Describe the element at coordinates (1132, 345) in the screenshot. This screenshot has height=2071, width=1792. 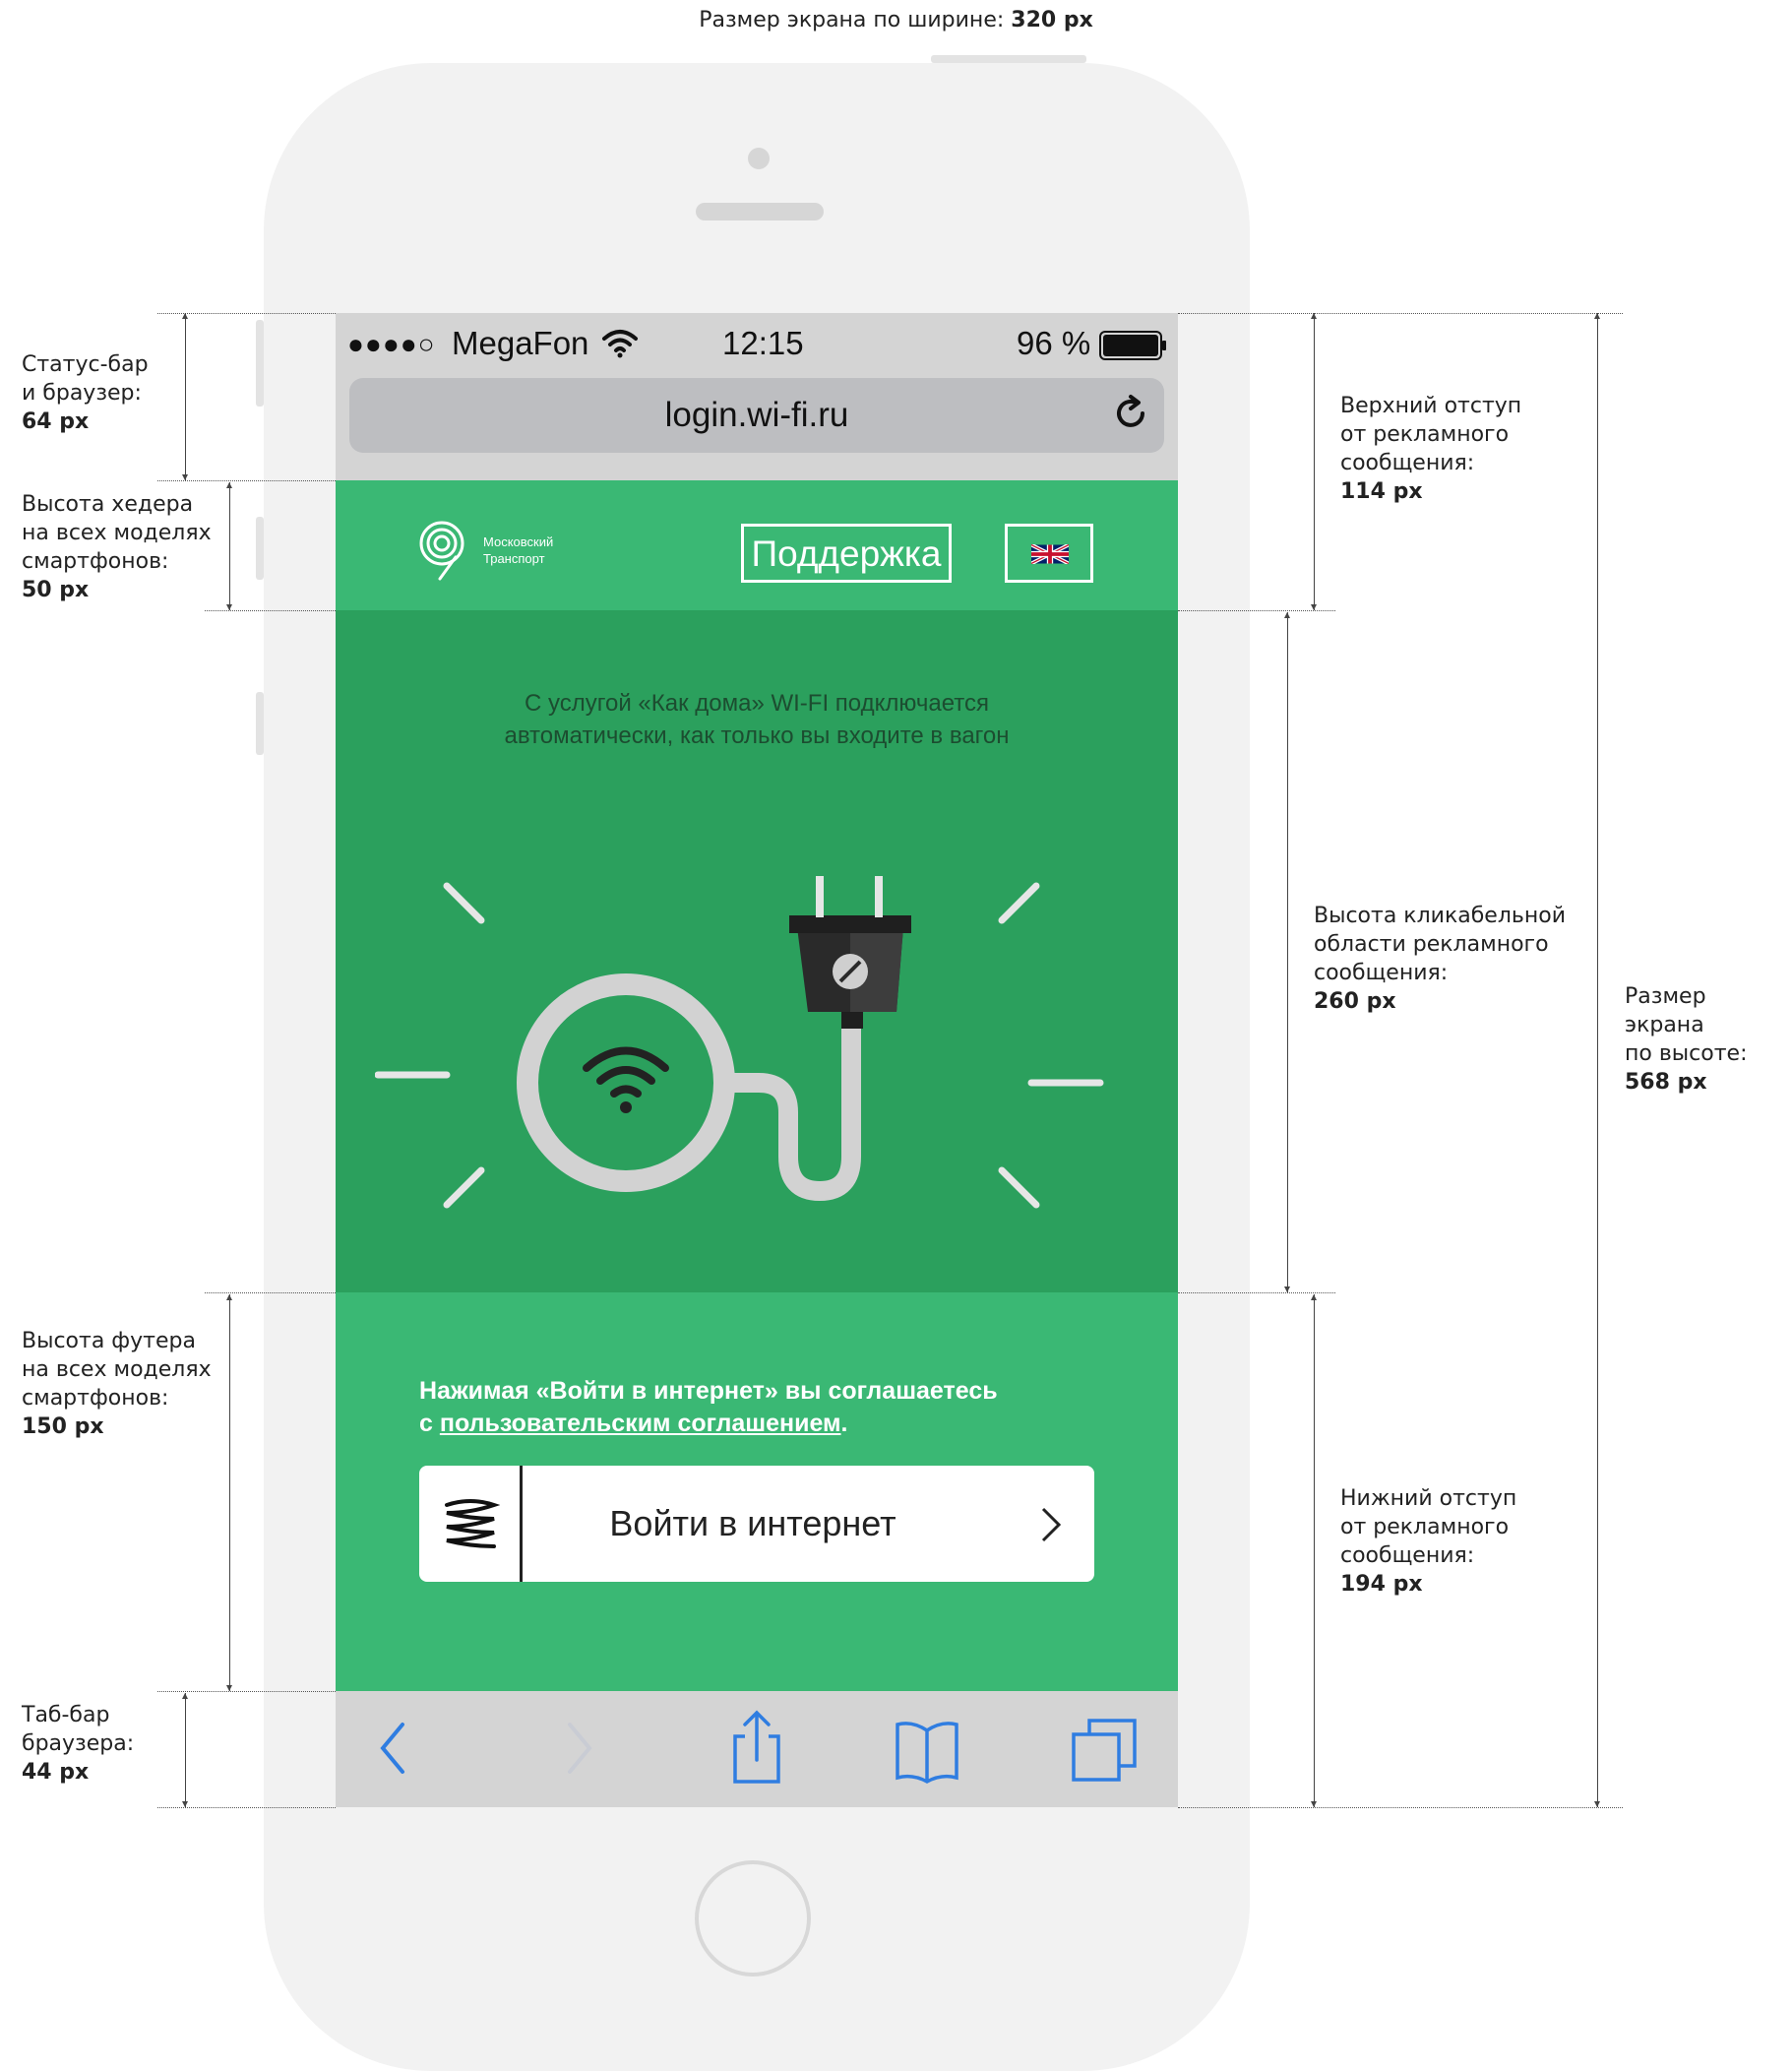
I see `battery-icon` at that location.